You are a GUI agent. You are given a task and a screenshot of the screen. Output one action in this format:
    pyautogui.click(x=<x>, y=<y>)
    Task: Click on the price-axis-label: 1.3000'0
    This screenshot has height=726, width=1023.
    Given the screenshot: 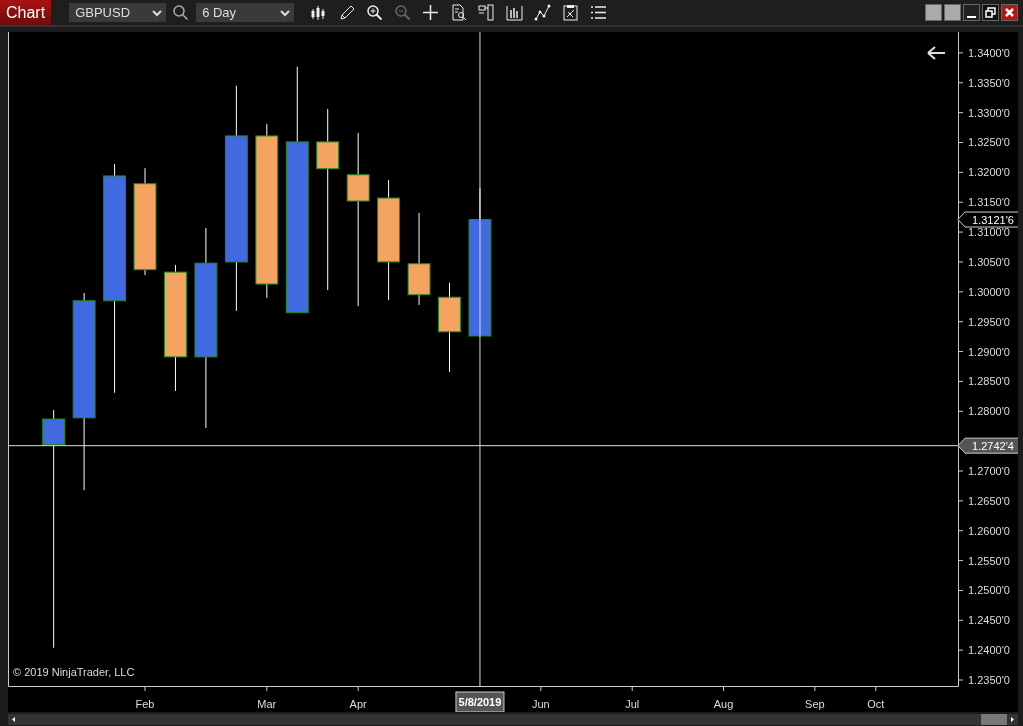 What is the action you would take?
    pyautogui.click(x=989, y=291)
    